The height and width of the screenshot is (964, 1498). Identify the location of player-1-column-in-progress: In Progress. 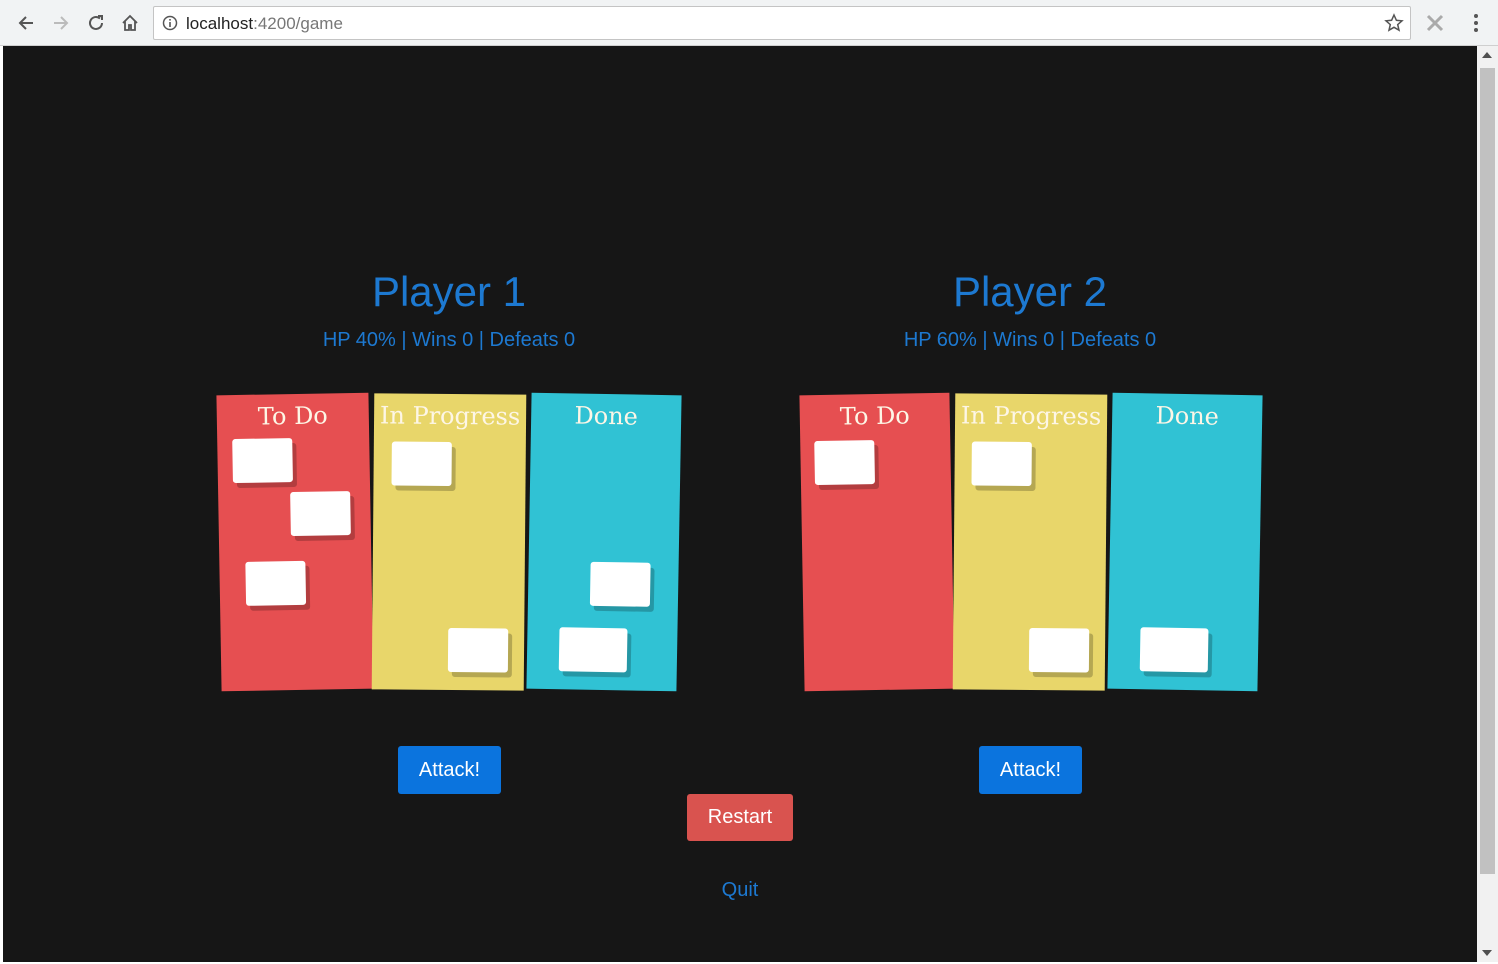
(449, 542).